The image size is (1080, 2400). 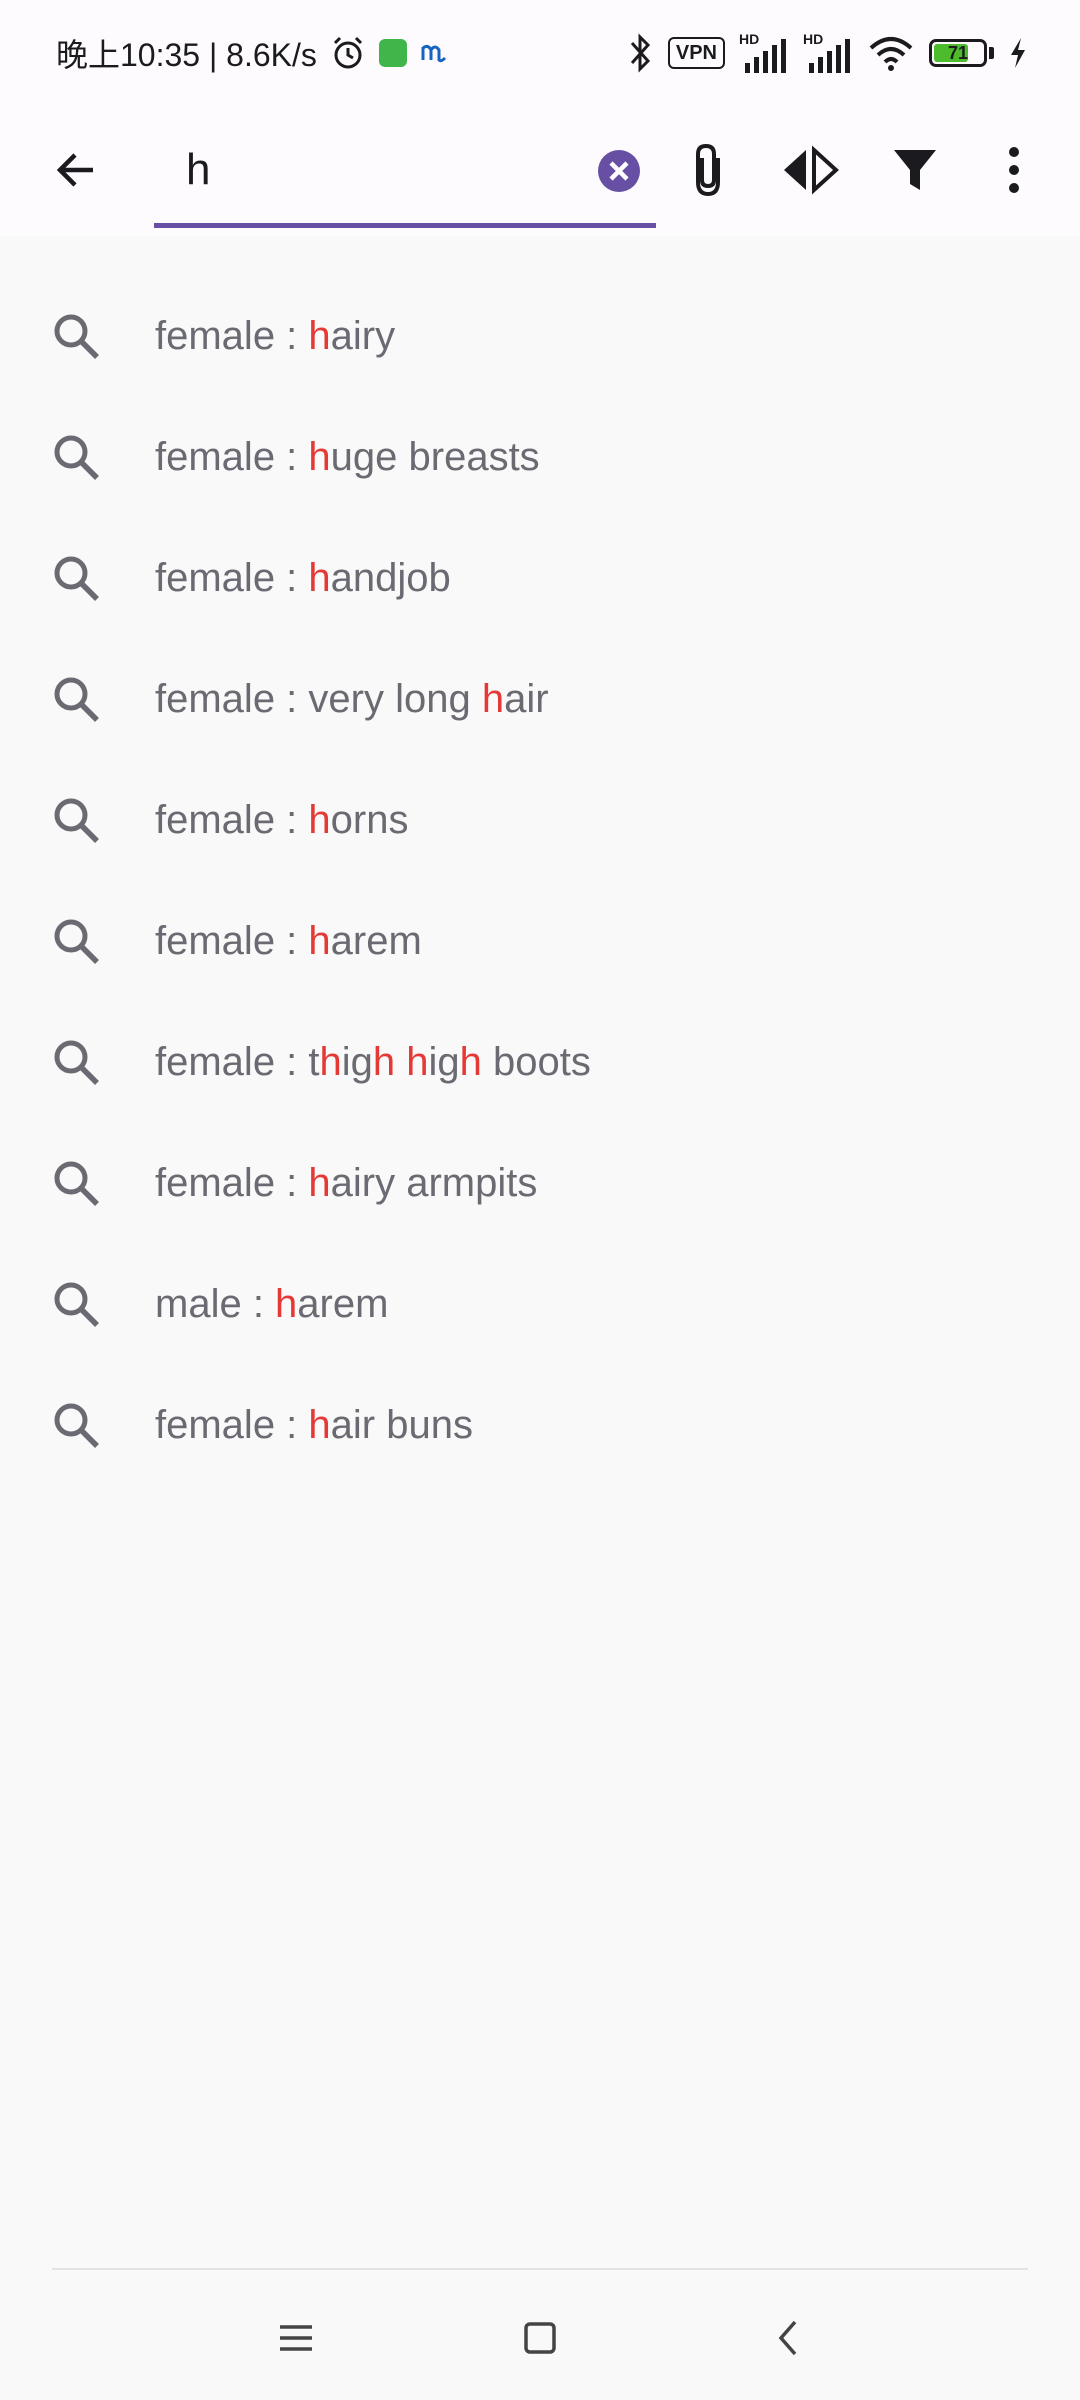 I want to click on suggestion-text-segment: female : t, so click(x=237, y=1062).